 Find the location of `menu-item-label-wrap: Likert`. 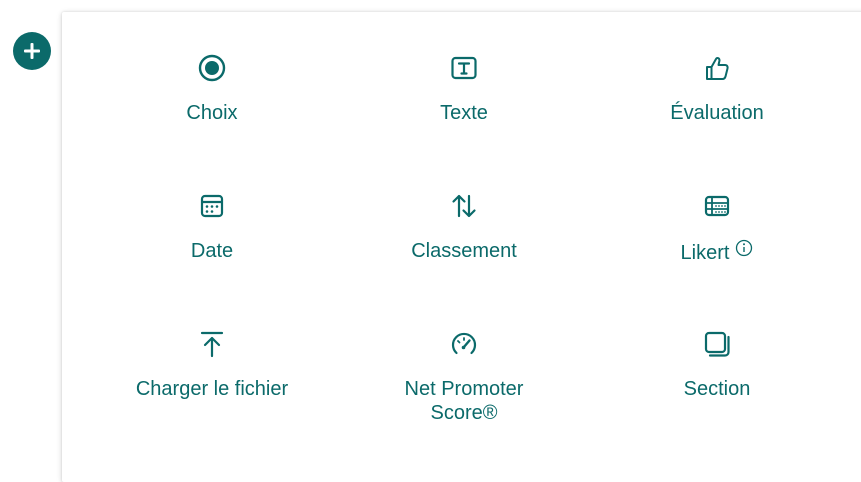

menu-item-label-wrap: Likert is located at coordinates (717, 252).